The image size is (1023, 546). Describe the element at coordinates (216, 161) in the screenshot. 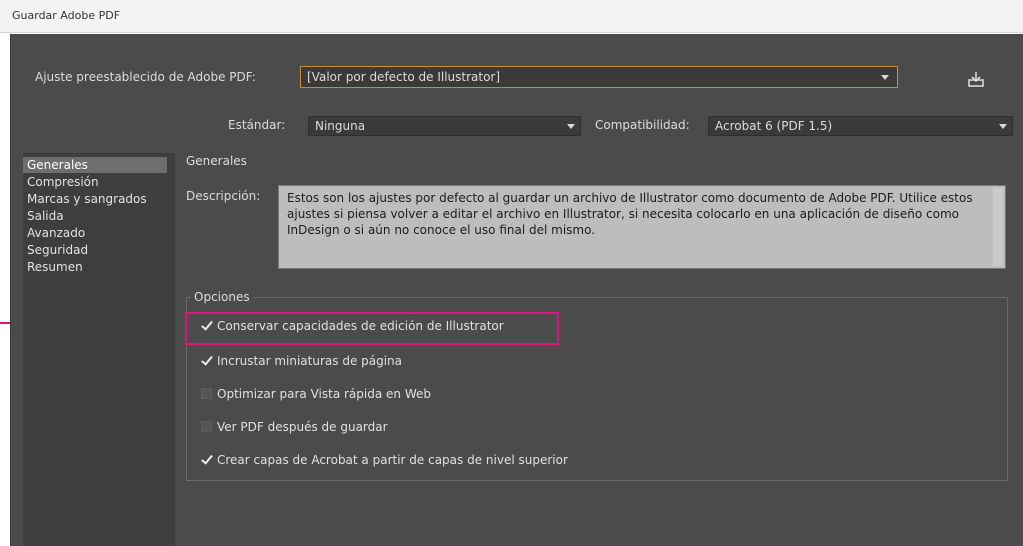

I see `section-title: Generales` at that location.